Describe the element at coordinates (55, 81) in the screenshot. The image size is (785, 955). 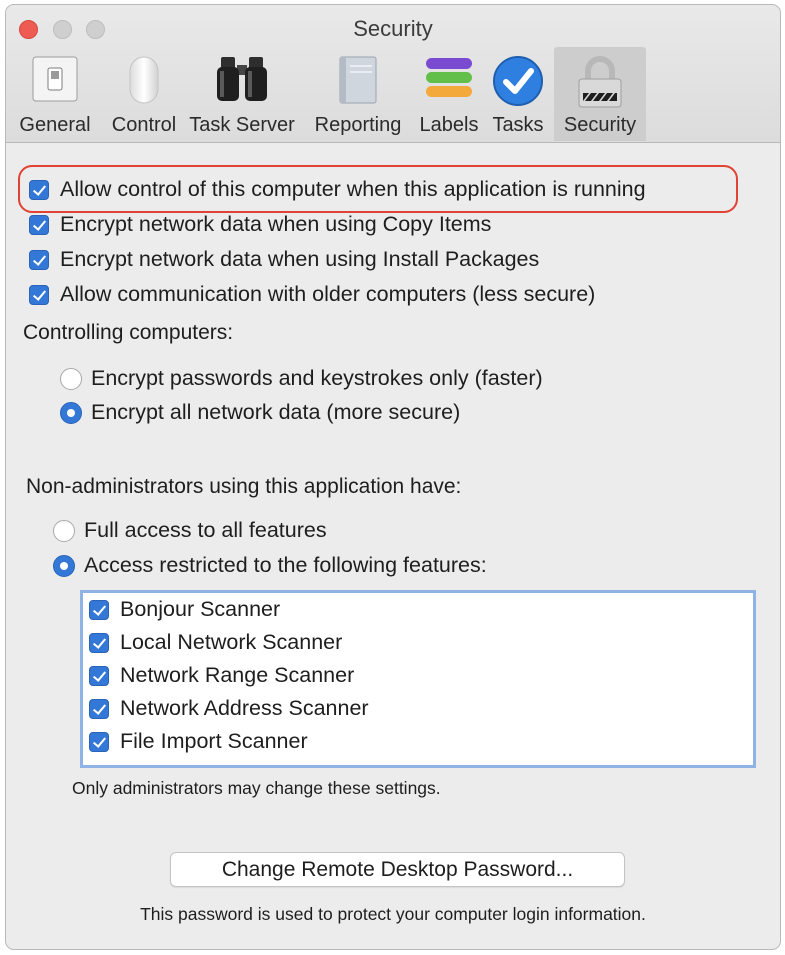
I see `switch-icon` at that location.